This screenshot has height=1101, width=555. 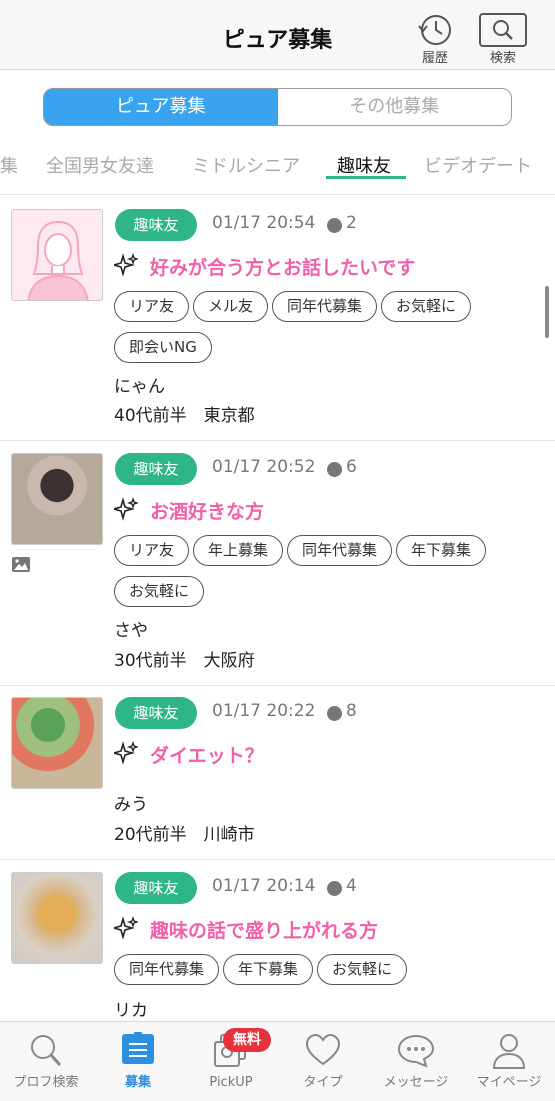 I want to click on list-icon, so click(x=138, y=1048).